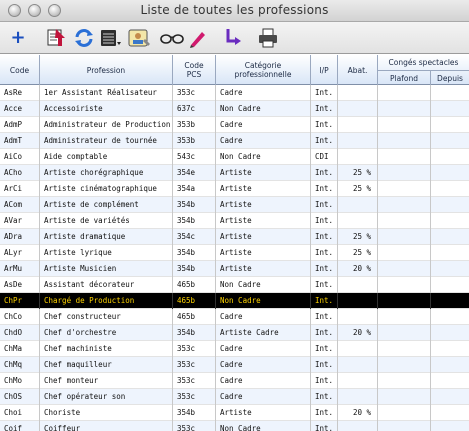  What do you see at coordinates (234, 426) in the screenshot?
I see `table-row: Coif Coiffeur 353c Non Cadre Int.` at bounding box center [234, 426].